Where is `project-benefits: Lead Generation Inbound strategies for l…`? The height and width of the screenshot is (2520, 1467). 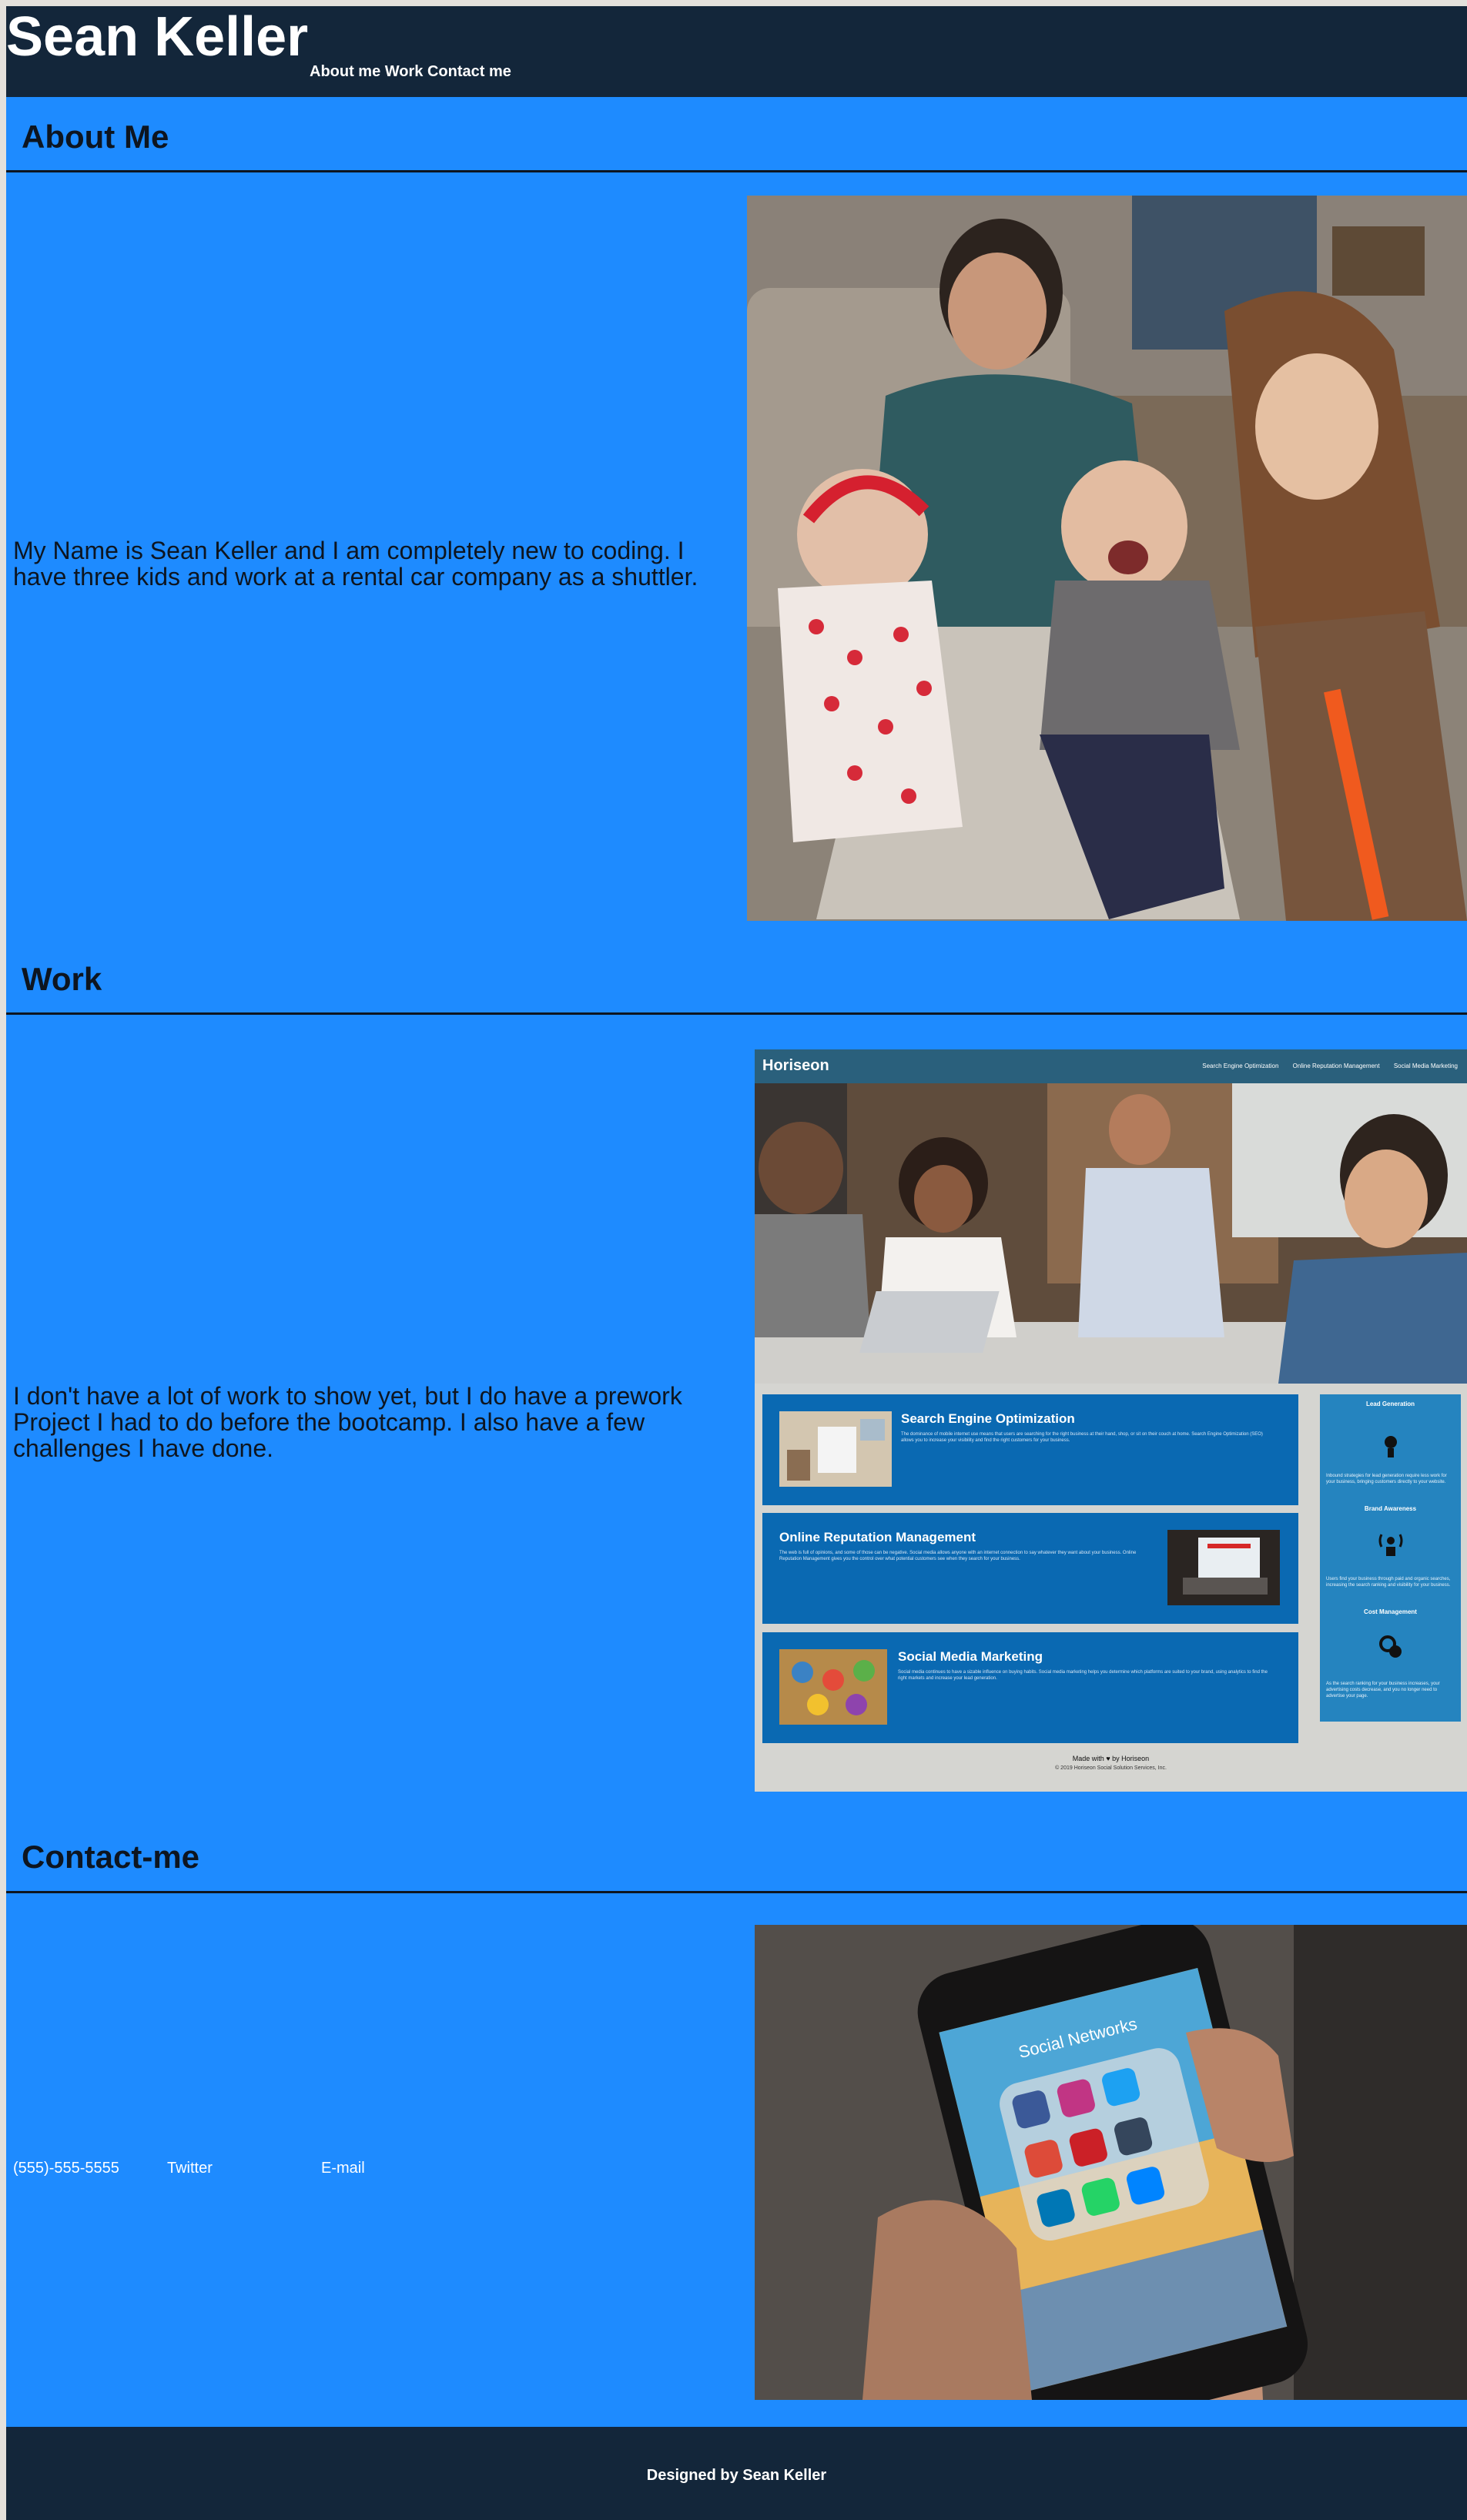
project-benefits: Lead Generation Inbound strategies for l… is located at coordinates (1390, 1558).